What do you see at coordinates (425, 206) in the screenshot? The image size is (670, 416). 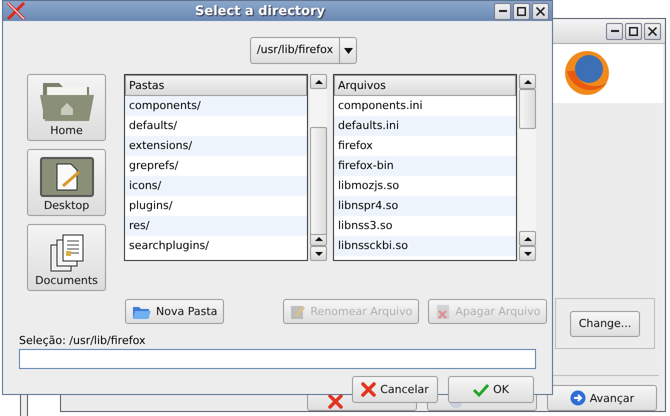 I see `file-item: libnspr4.so` at bounding box center [425, 206].